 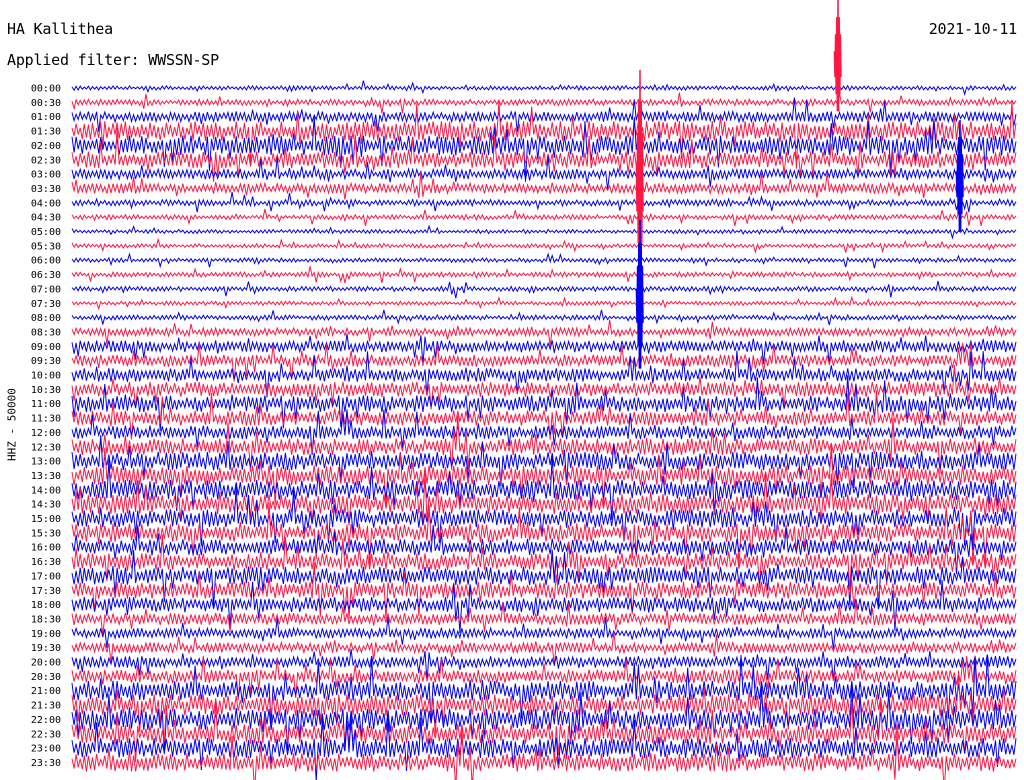 I want to click on time-tick-label: 22:30, so click(x=46, y=734).